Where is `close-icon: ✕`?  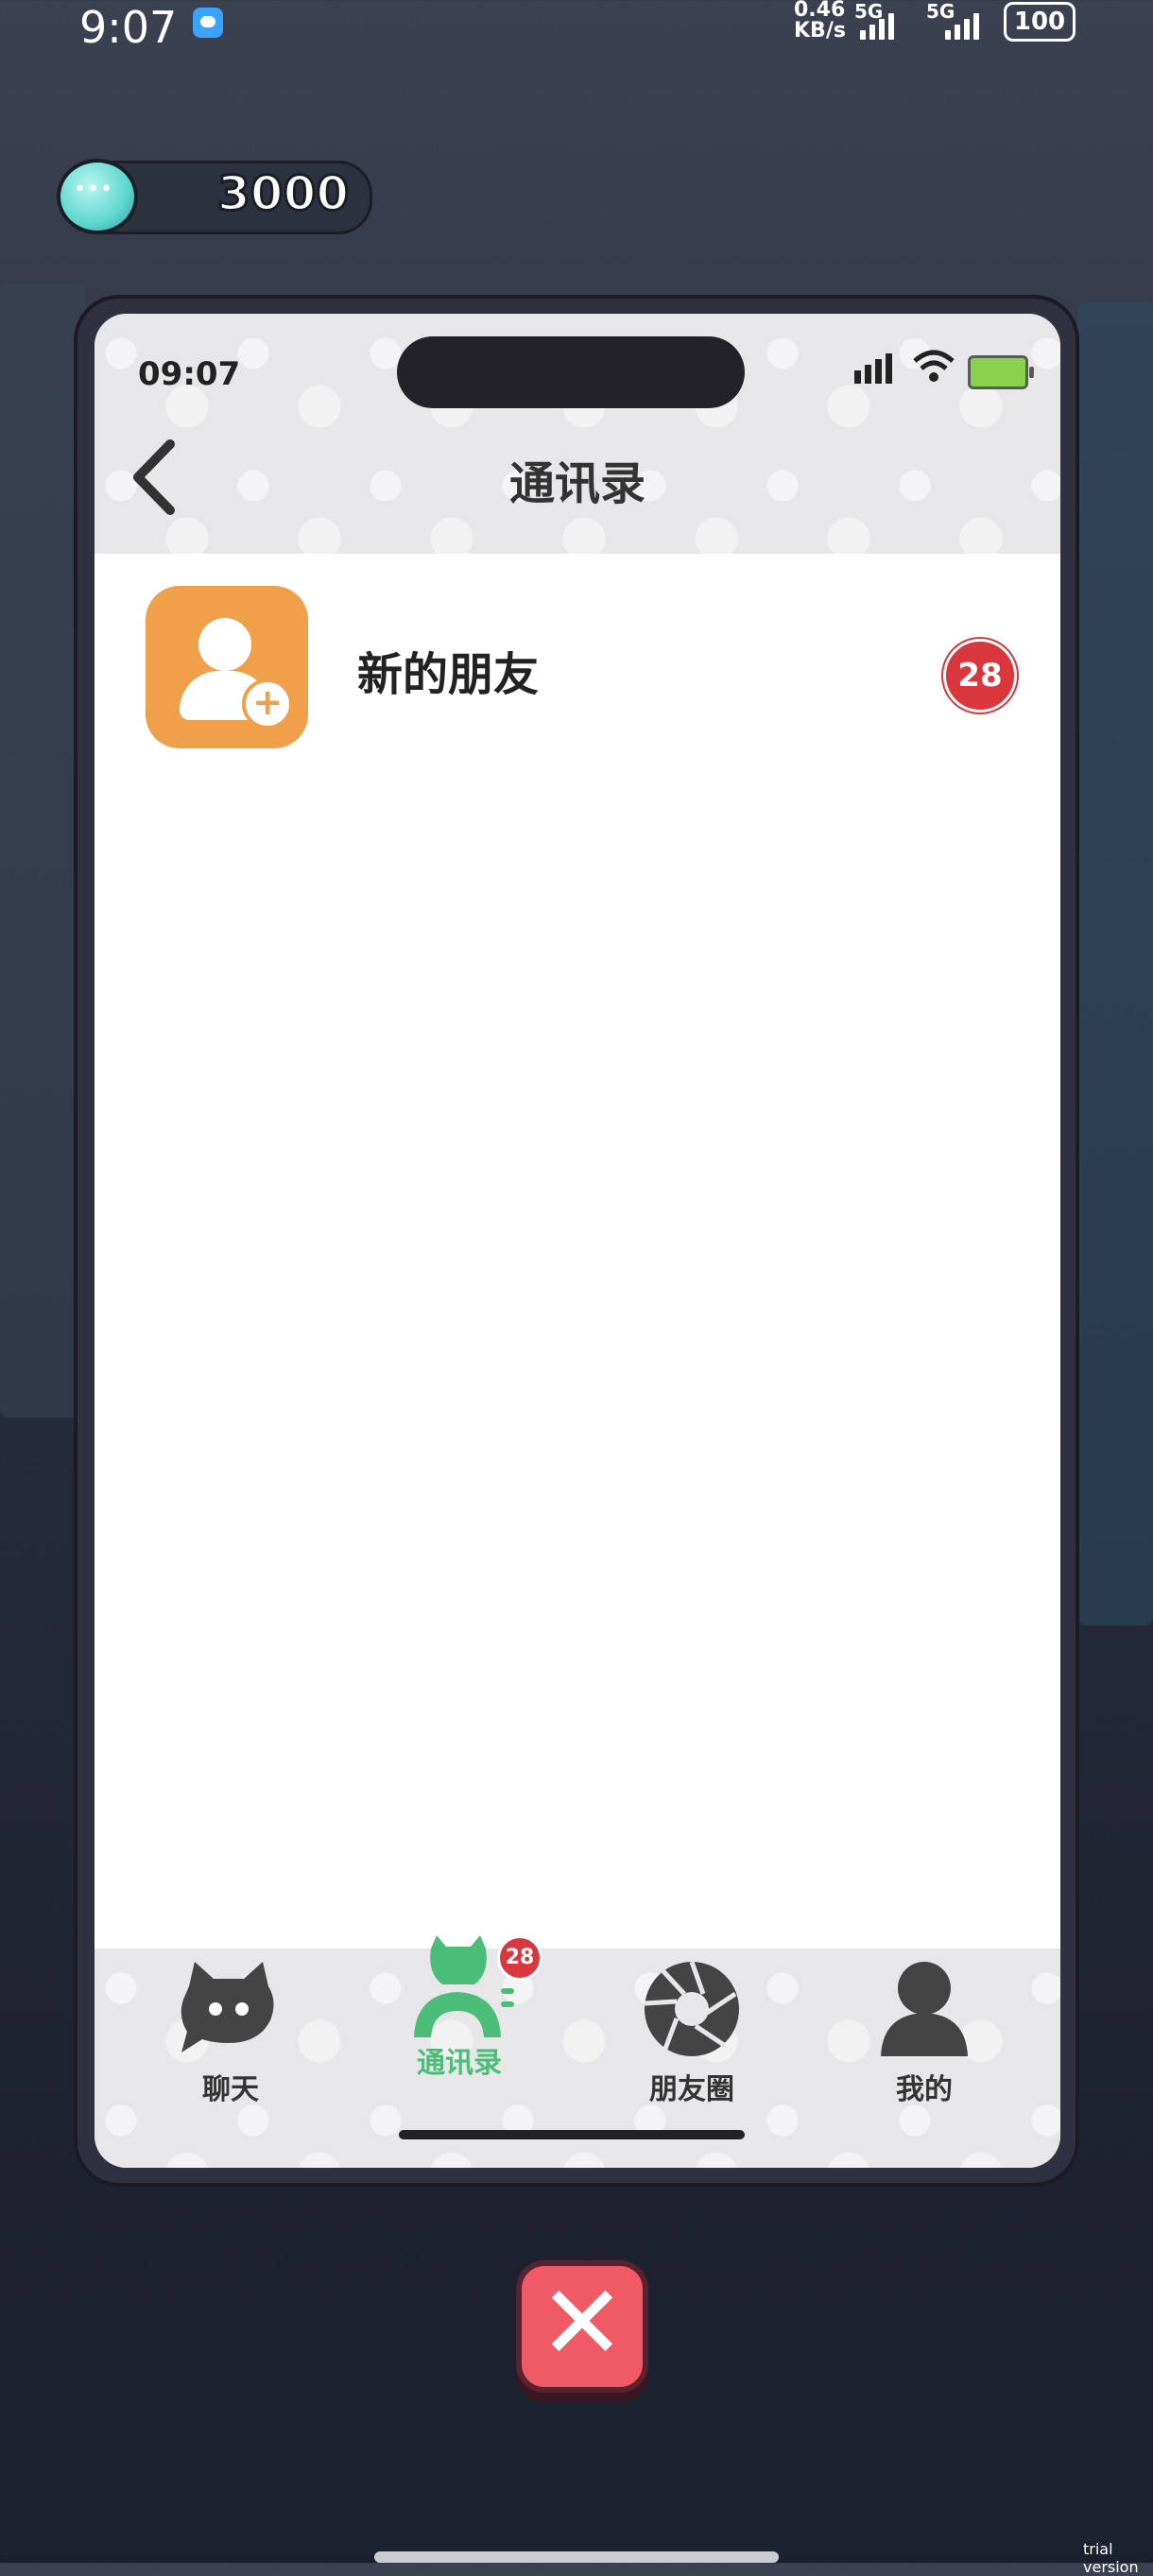
close-icon: ✕ is located at coordinates (582, 2322).